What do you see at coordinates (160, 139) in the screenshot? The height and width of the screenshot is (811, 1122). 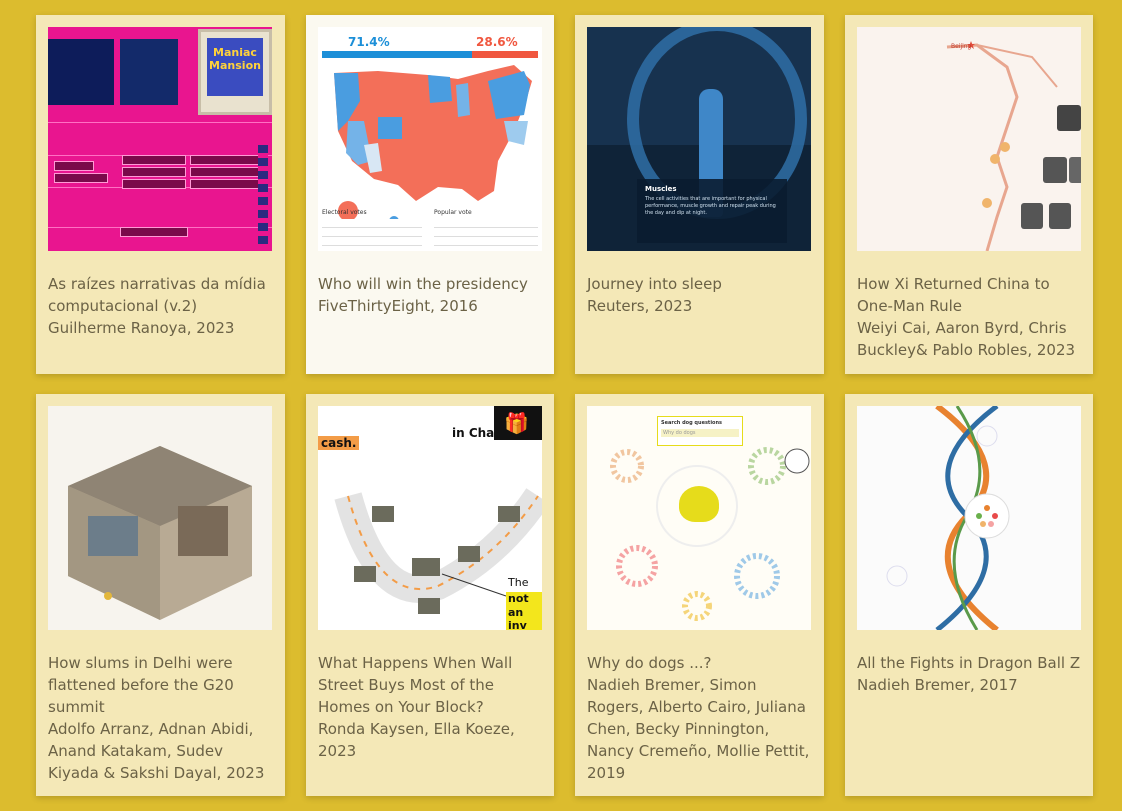 I see `project-thumbnail: Maniac Mansion` at bounding box center [160, 139].